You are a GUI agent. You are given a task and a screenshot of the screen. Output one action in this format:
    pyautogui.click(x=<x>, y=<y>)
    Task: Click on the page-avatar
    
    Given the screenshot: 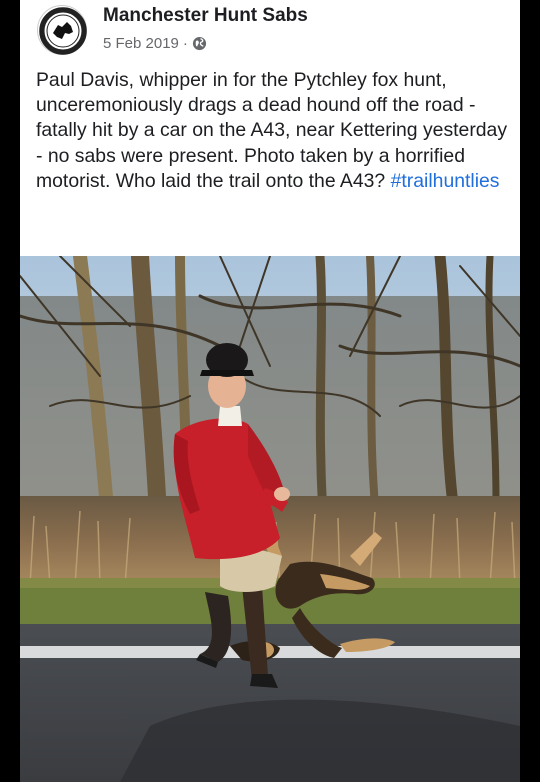 What is the action you would take?
    pyautogui.click(x=62, y=30)
    